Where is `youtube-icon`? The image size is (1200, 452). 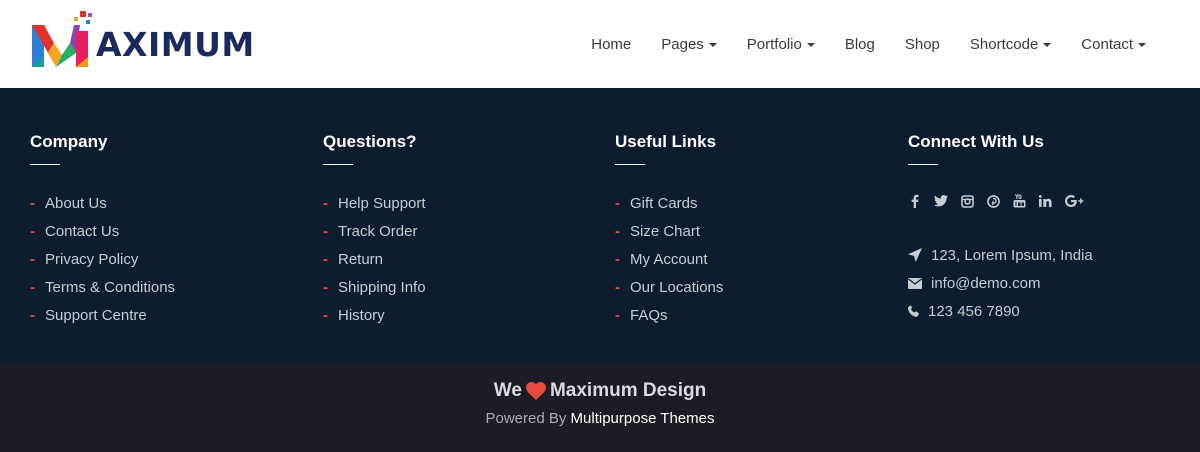
youtube-icon is located at coordinates (1019, 201).